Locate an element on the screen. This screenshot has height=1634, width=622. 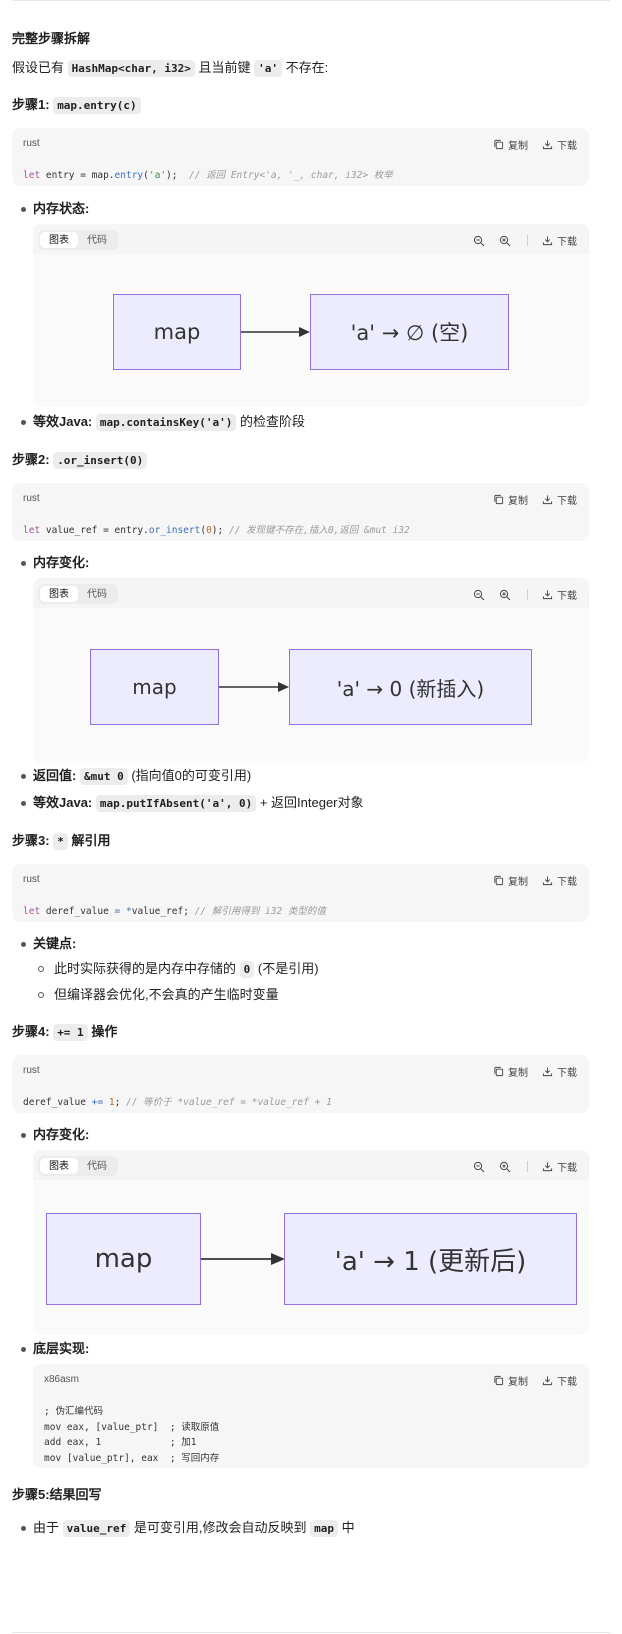
diagram-canvas: map 'a' → ∅ (空) is located at coordinates (311, 330).